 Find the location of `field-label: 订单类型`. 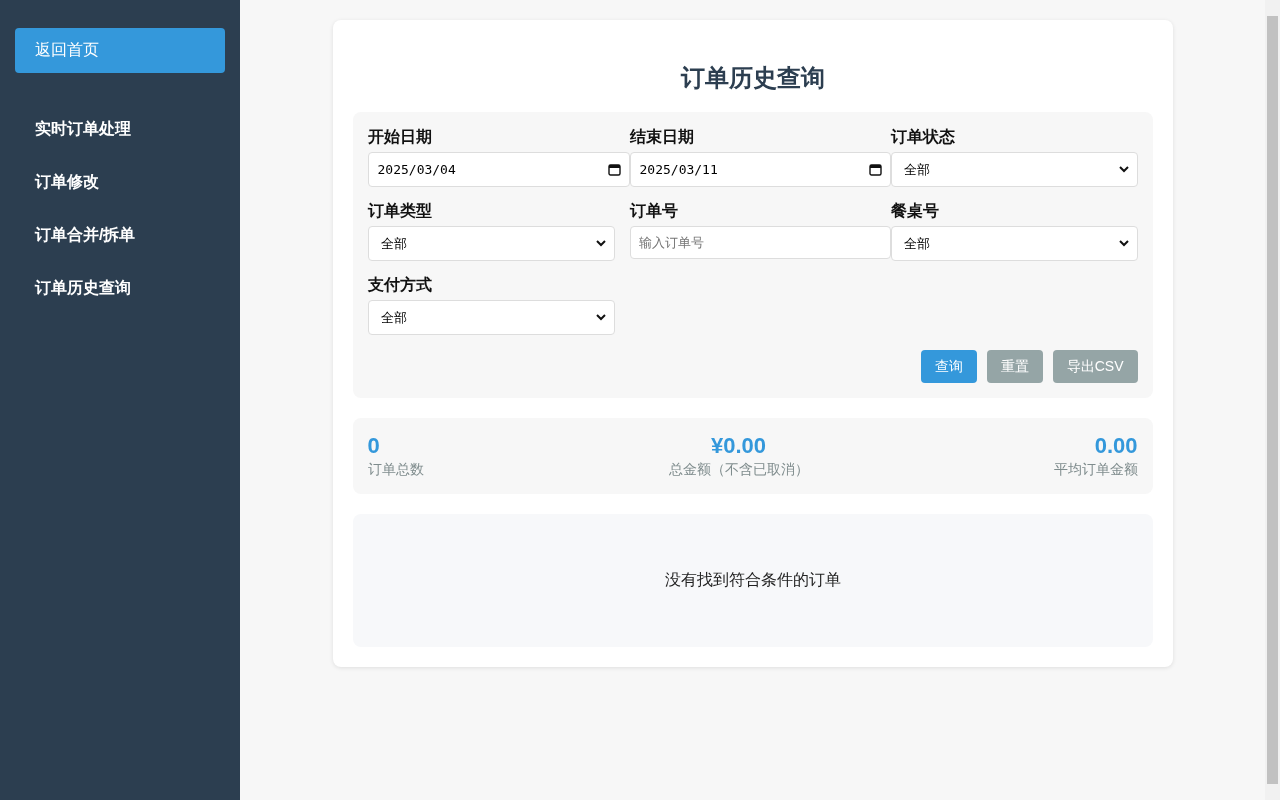

field-label: 订单类型 is located at coordinates (400, 211).